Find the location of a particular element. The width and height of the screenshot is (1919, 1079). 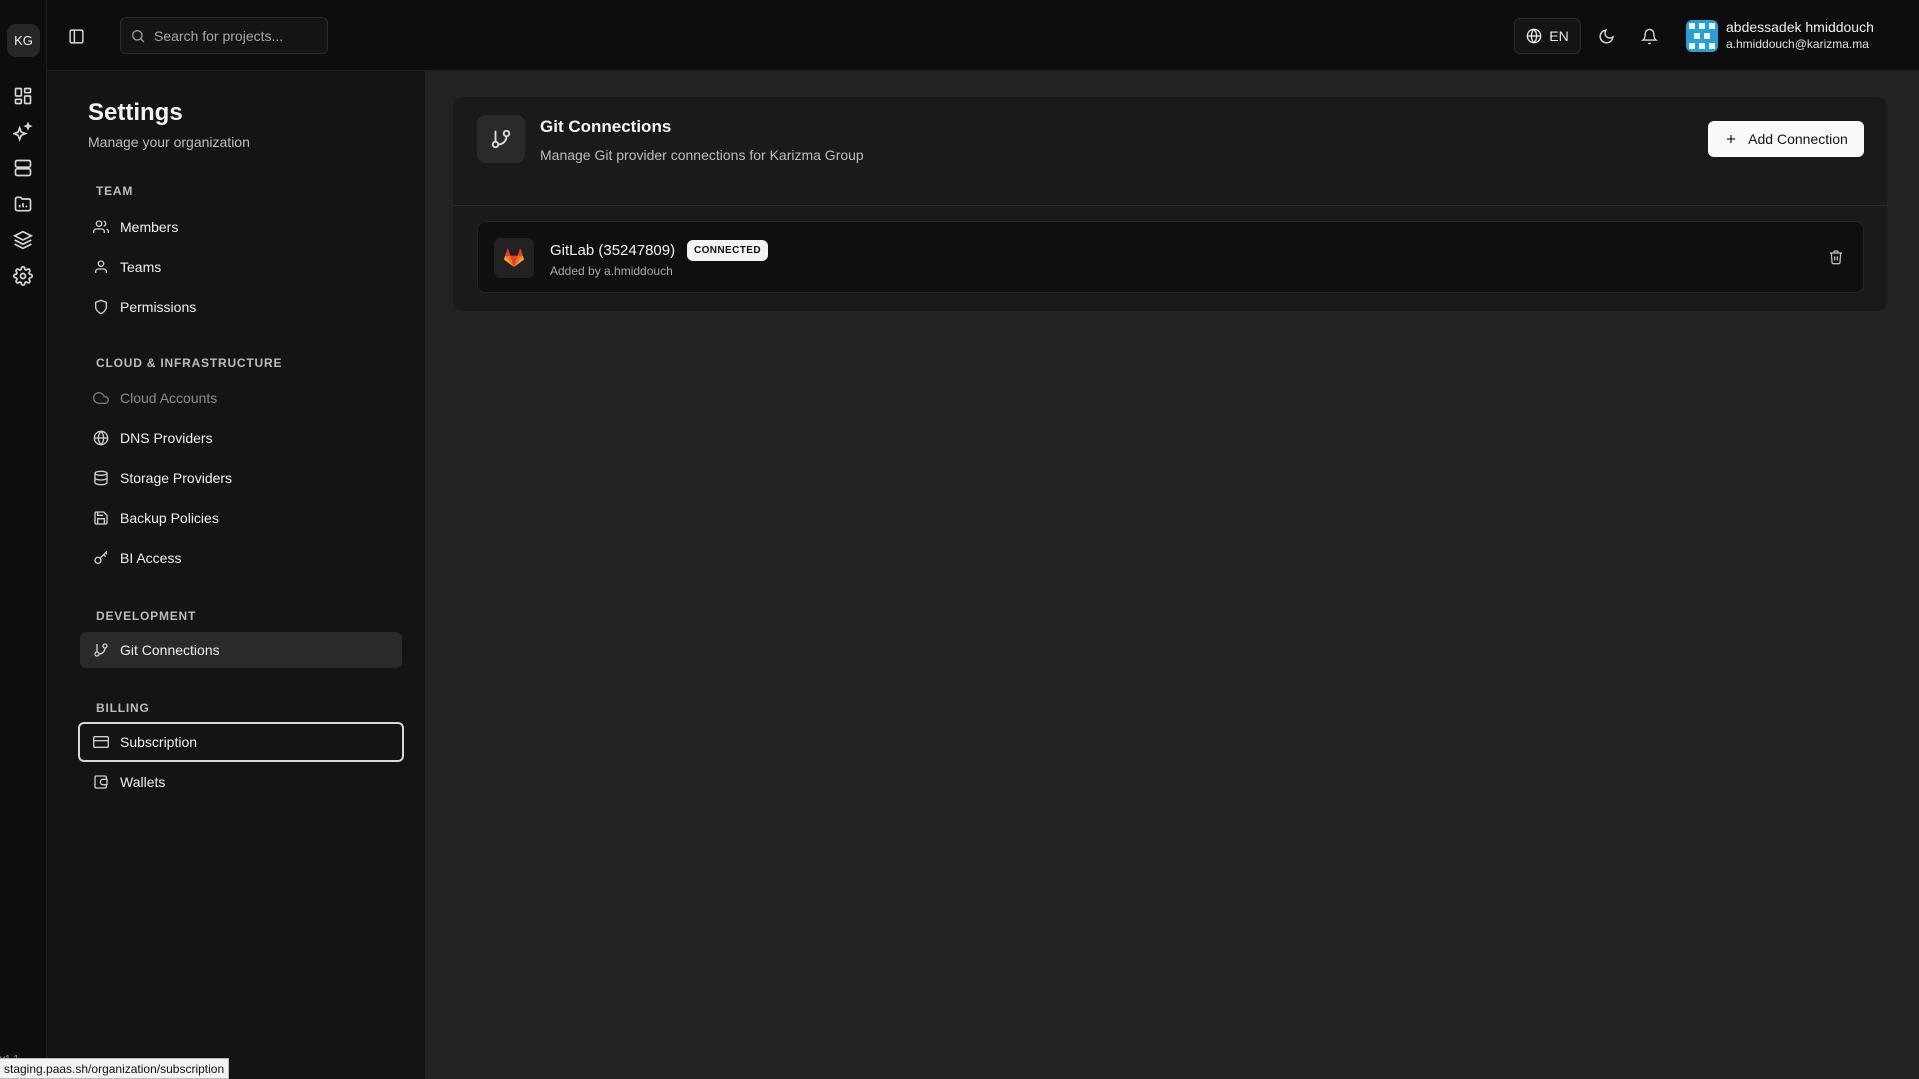

credit-card-icon is located at coordinates (101, 742).